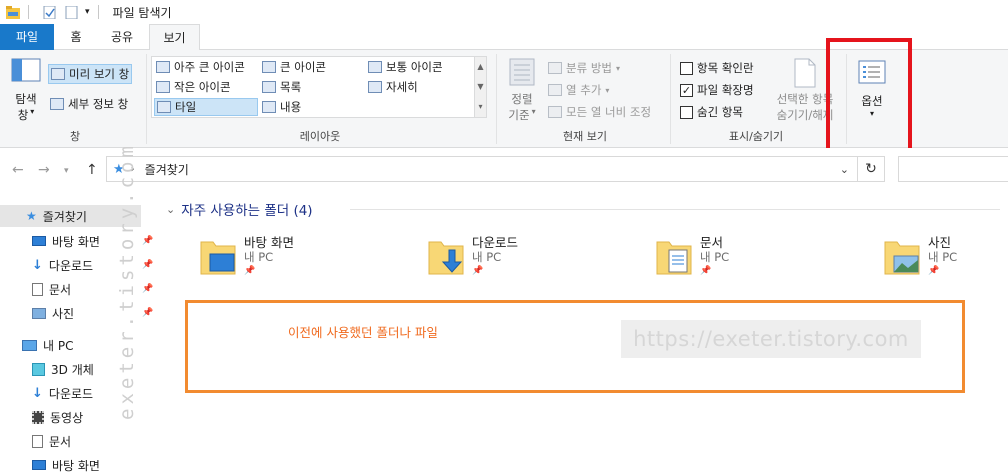  What do you see at coordinates (902, 258) in the screenshot?
I see `folder-pictures-icon` at bounding box center [902, 258].